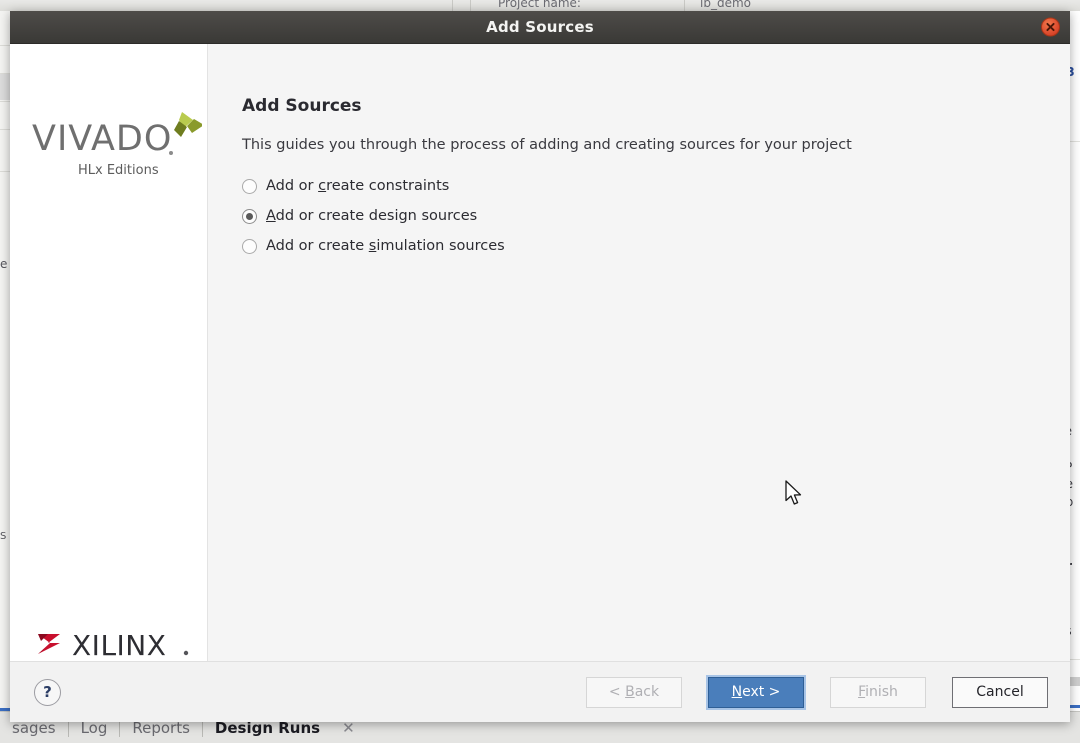 The height and width of the screenshot is (743, 1080). I want to click on dialog-title: Add Sources, so click(540, 27).